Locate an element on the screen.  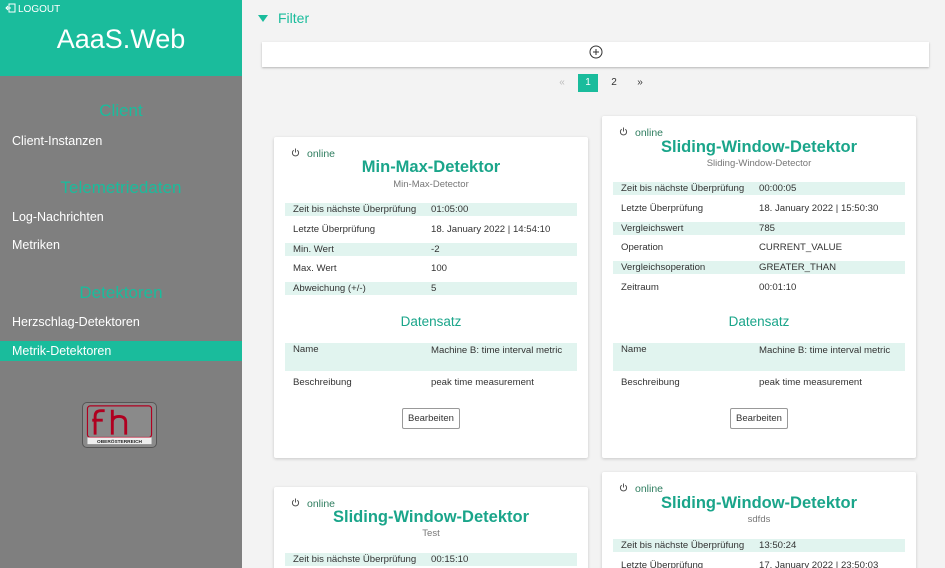
pagination-page-1: 1 is located at coordinates (588, 83).